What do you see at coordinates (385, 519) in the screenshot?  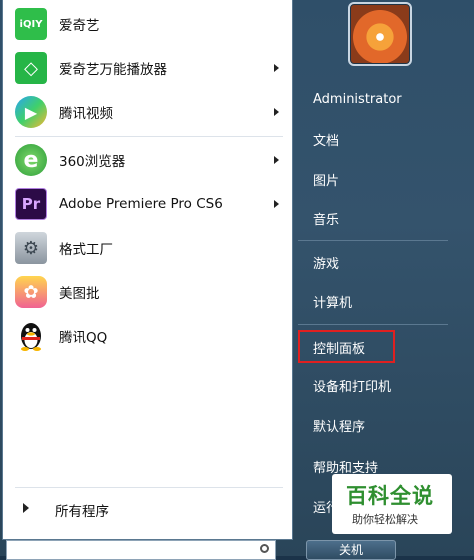 I see `watermark-subtitle: 助你轻松解决` at bounding box center [385, 519].